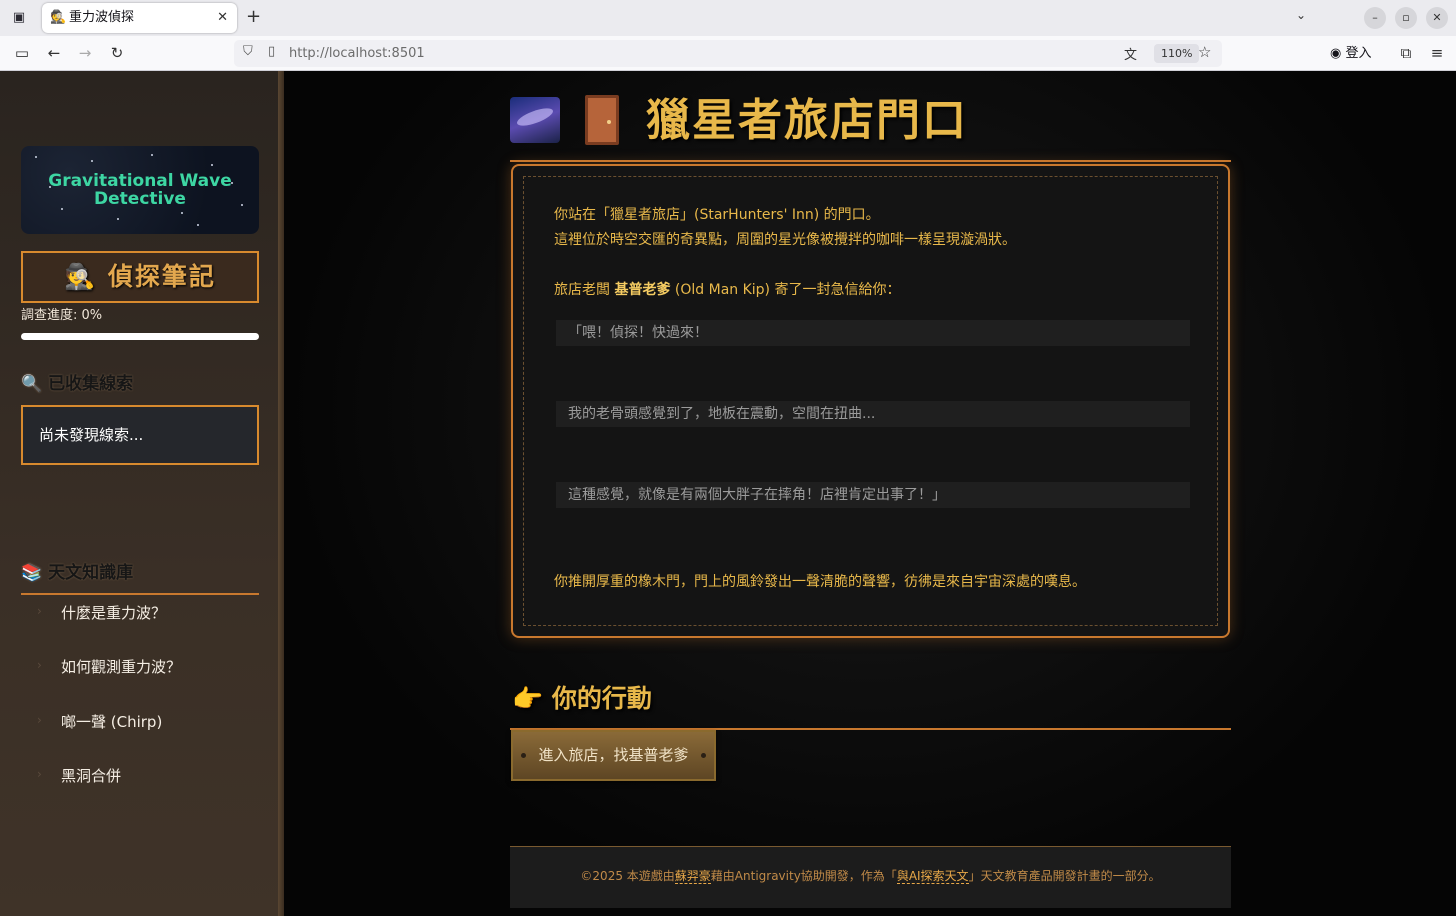  What do you see at coordinates (139, 18) in the screenshot?
I see `browser-tab: 🕵️ 重力波偵探 ✕` at bounding box center [139, 18].